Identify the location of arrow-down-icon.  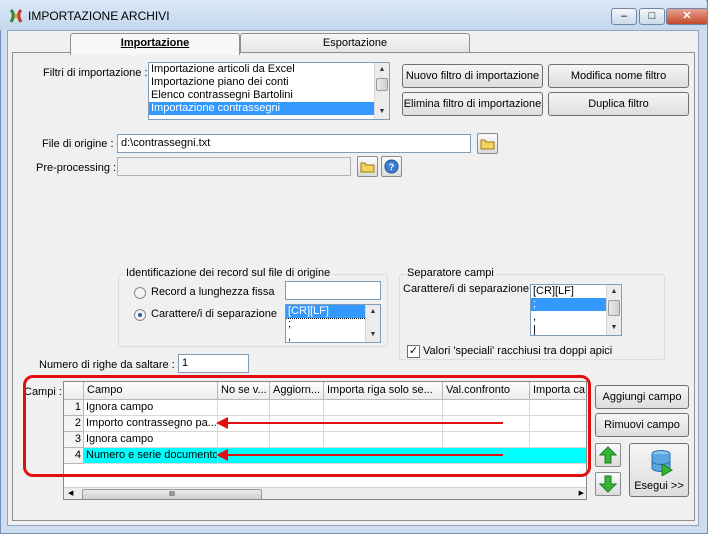
(608, 484).